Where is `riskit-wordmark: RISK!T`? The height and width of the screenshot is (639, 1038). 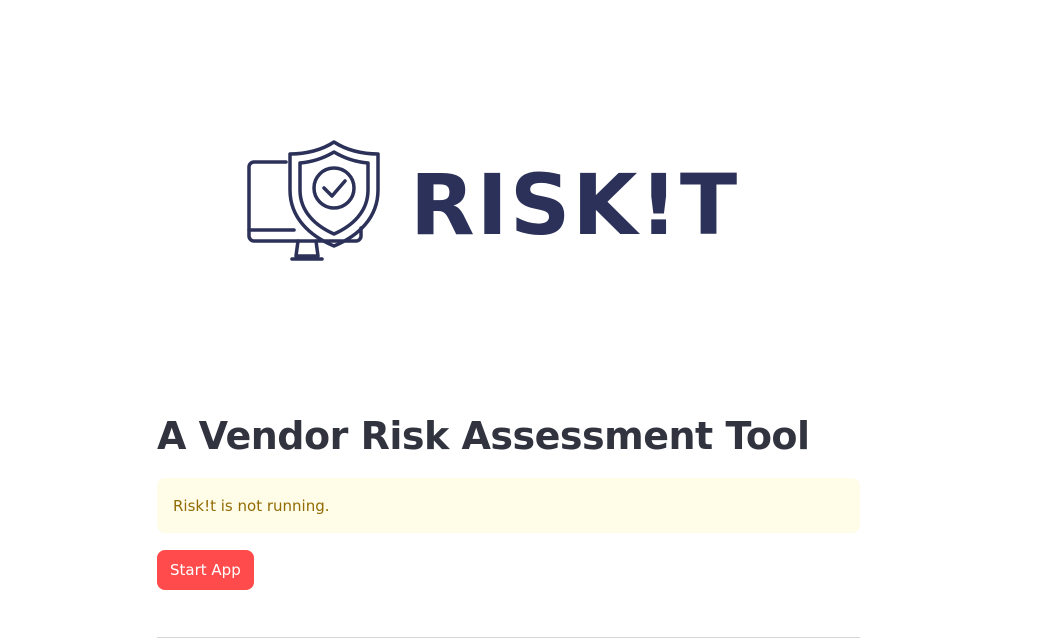 riskit-wordmark: RISK!T is located at coordinates (574, 205).